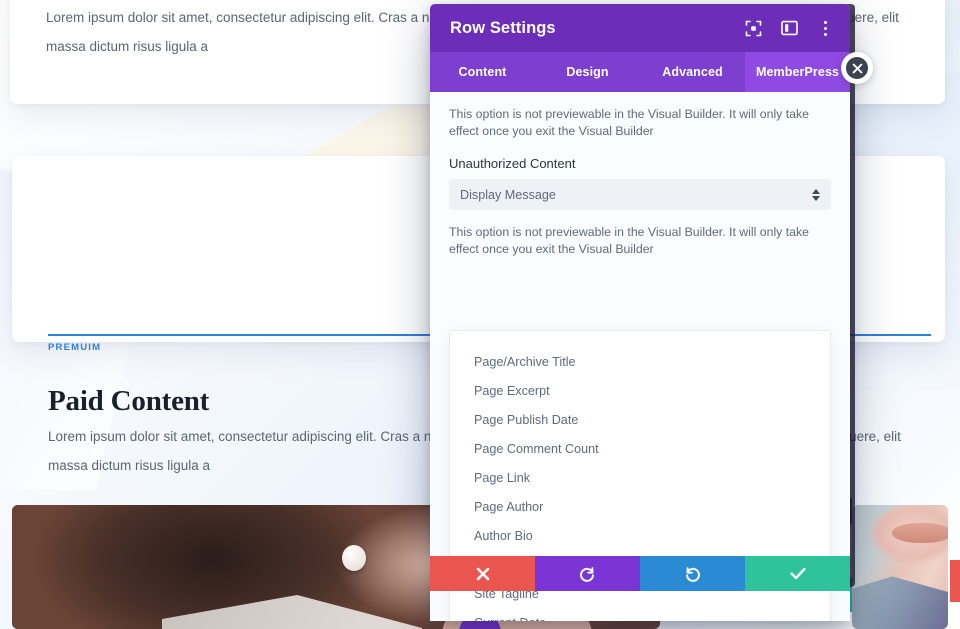 The height and width of the screenshot is (629, 960). Describe the element at coordinates (640, 448) in the screenshot. I see `list-item: Page Comment Count` at that location.